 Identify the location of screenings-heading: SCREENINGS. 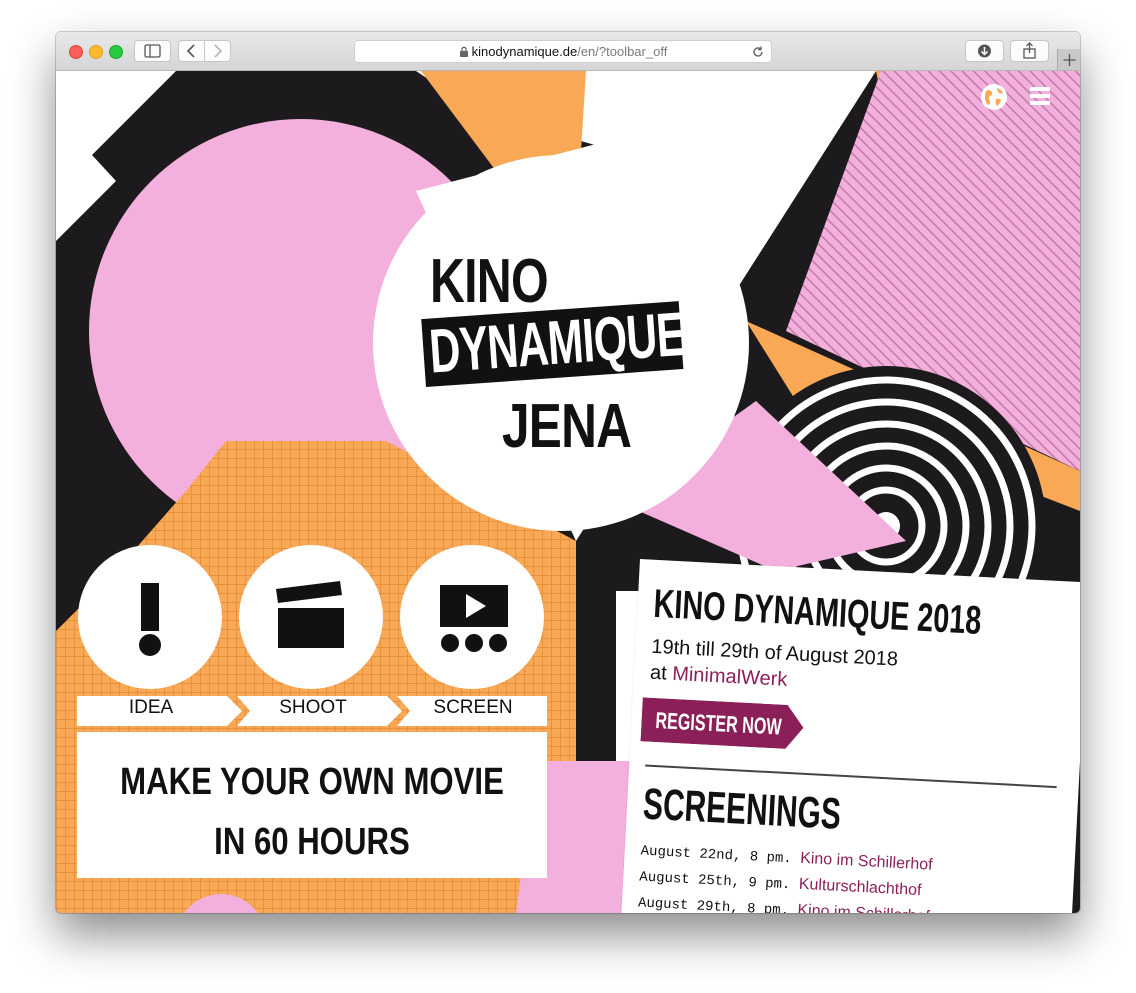
(742, 809).